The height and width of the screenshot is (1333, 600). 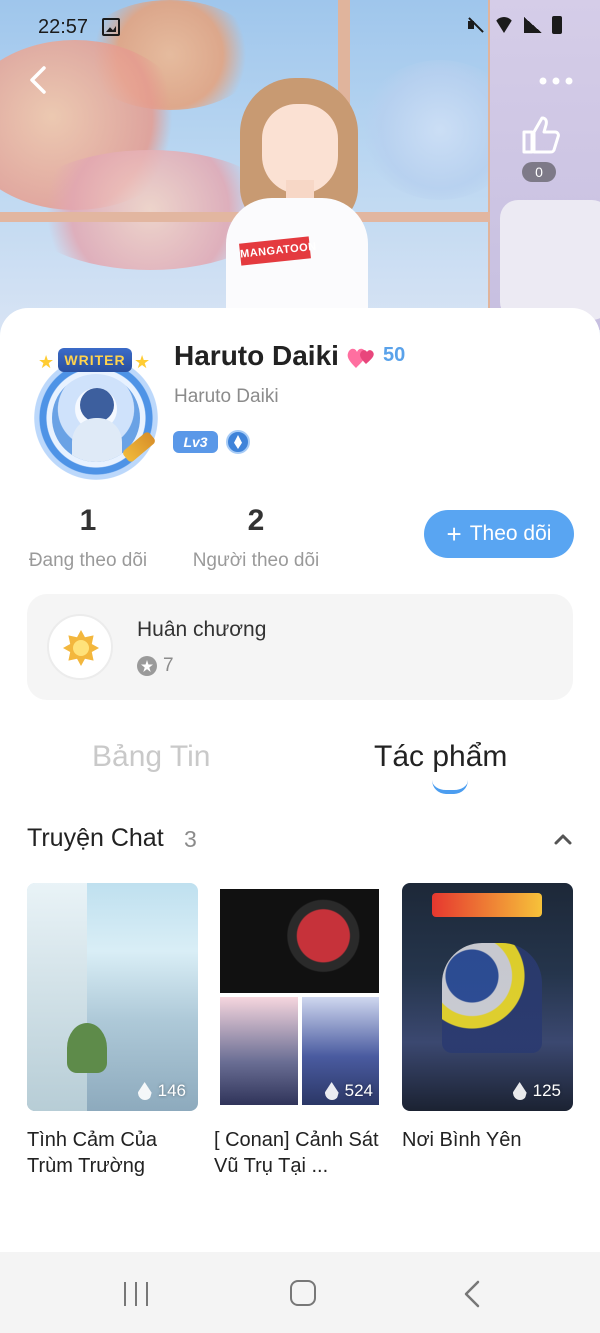 What do you see at coordinates (256, 355) in the screenshot?
I see `user-name: Haruto Daiki` at bounding box center [256, 355].